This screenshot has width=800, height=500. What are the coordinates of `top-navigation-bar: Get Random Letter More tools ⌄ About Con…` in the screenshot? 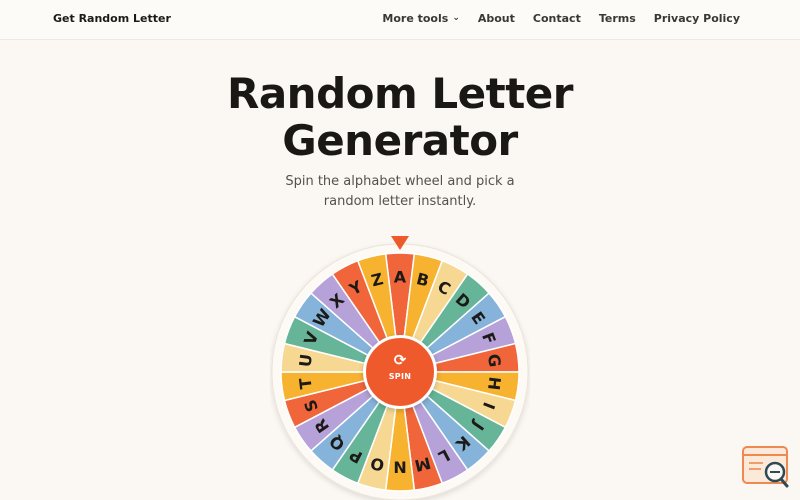 It's located at (400, 20).